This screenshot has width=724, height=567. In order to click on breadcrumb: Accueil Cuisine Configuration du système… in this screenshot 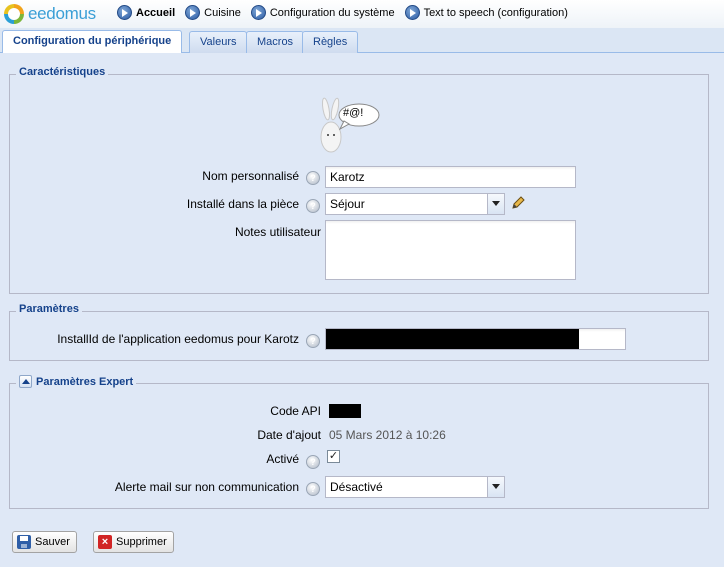, I will do `click(347, 12)`.